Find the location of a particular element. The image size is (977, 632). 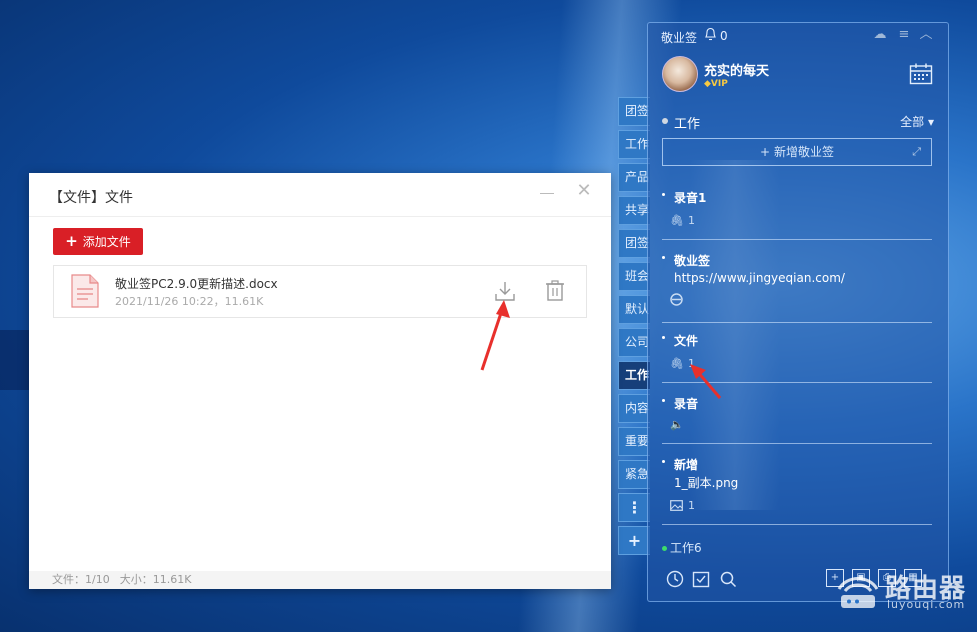

side-tab: 紧急 is located at coordinates (634, 474).